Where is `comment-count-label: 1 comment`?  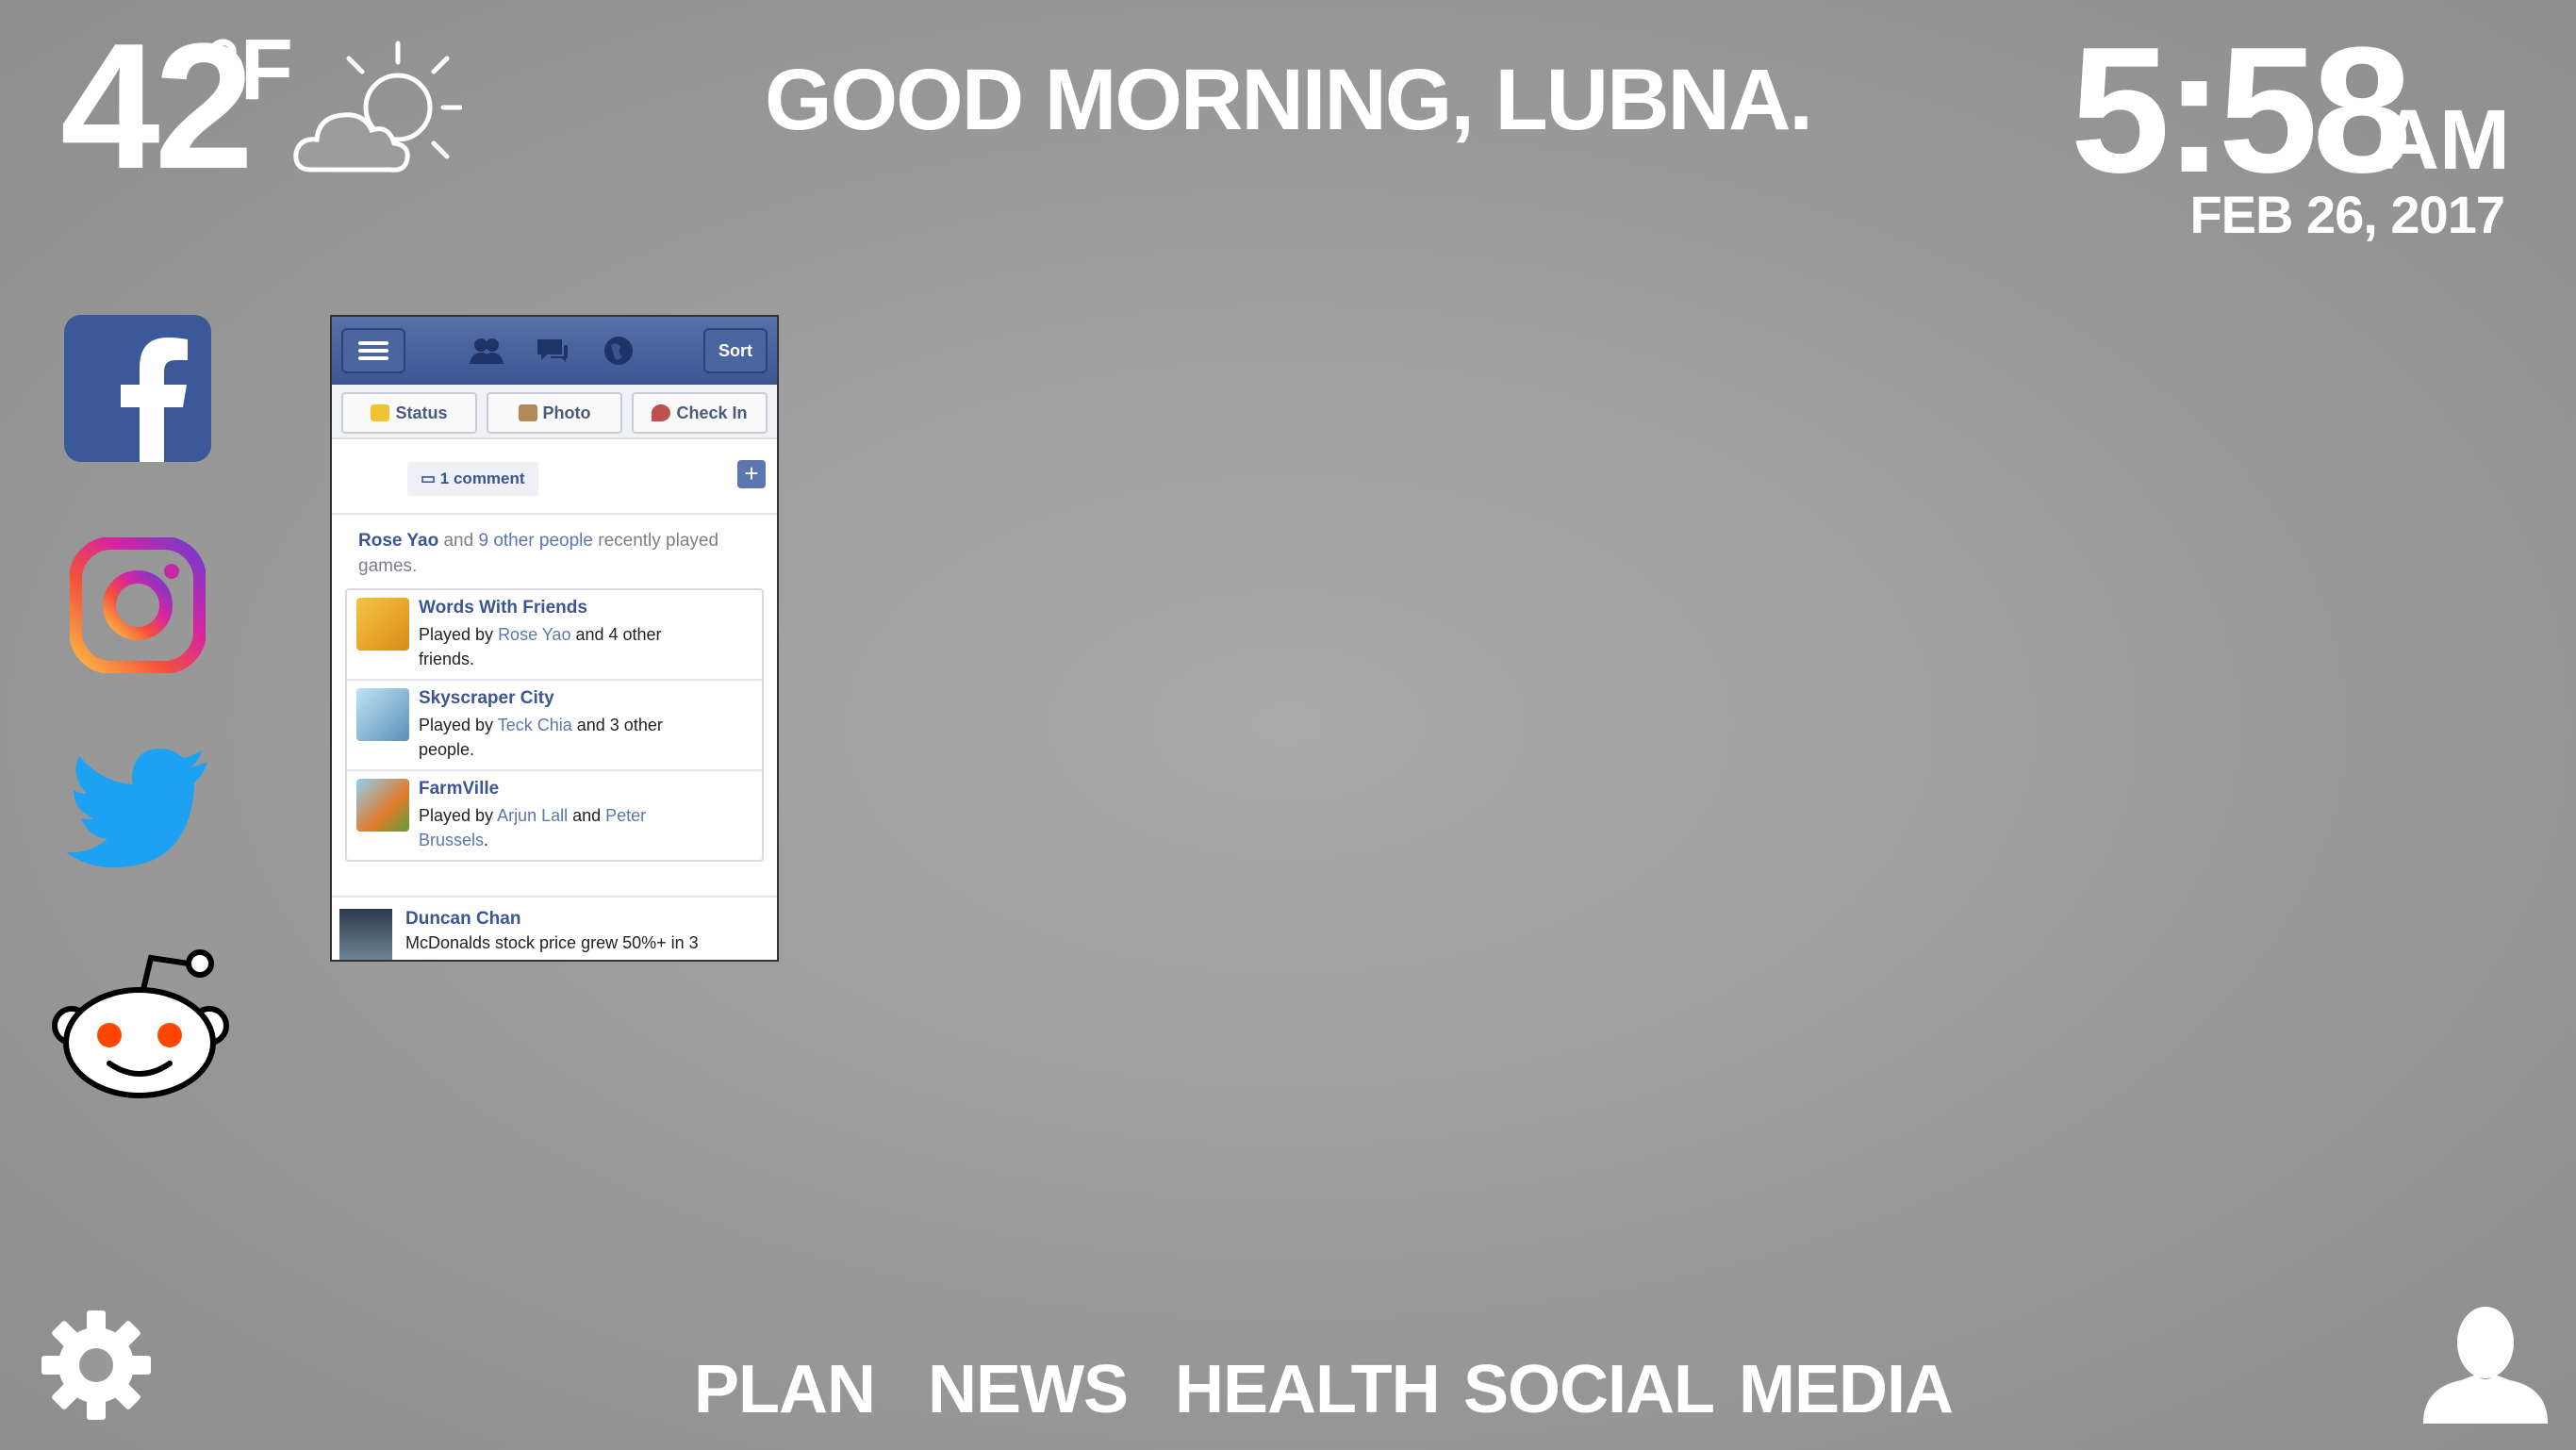 comment-count-label: 1 comment is located at coordinates (482, 478).